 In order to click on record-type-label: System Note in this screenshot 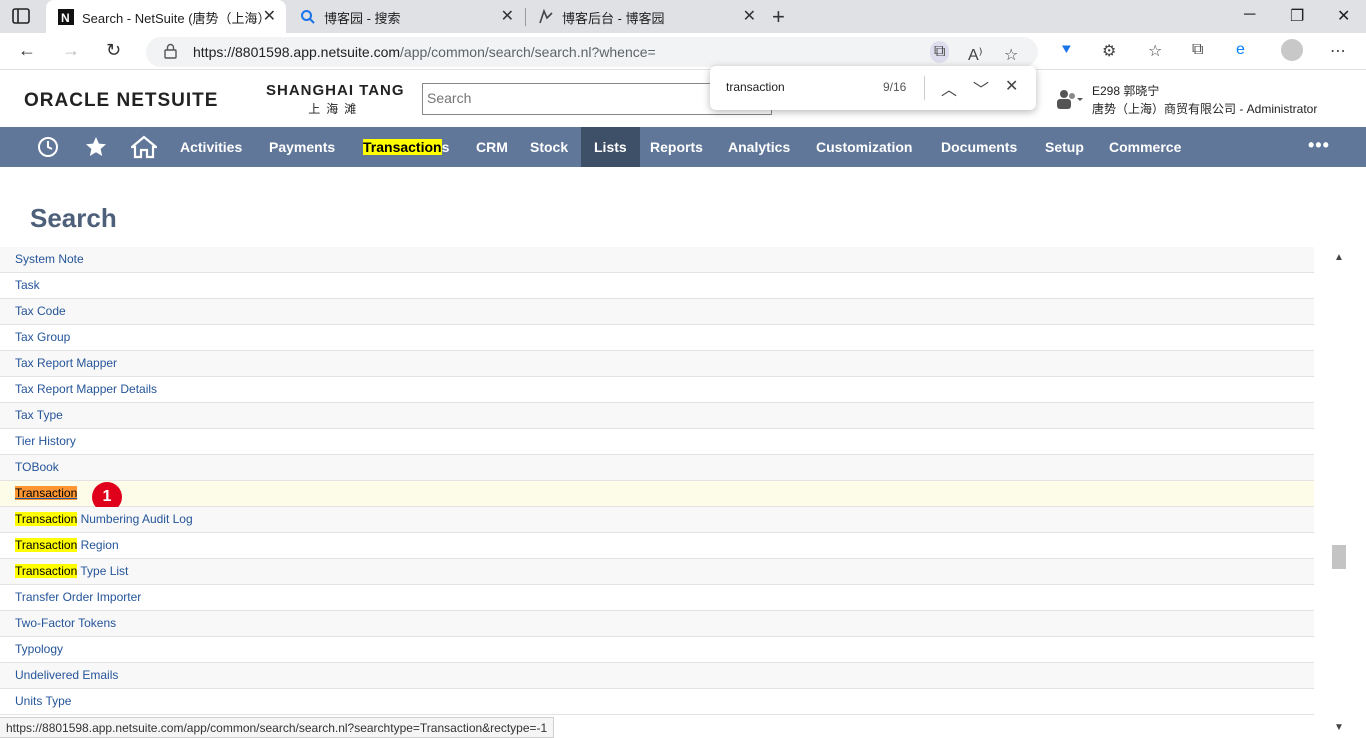, I will do `click(49, 259)`.